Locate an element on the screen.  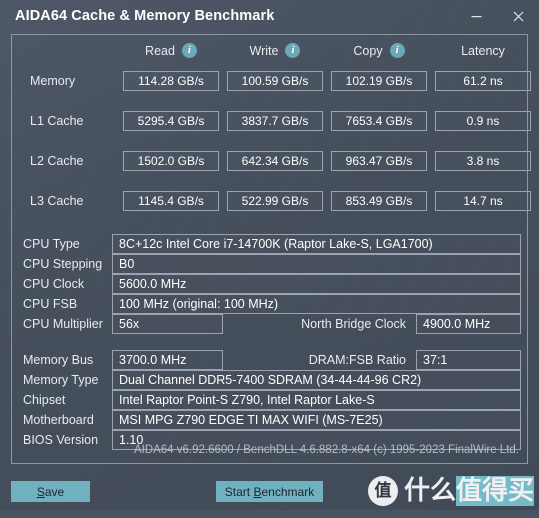
column-label-write: Write is located at coordinates (264, 50).